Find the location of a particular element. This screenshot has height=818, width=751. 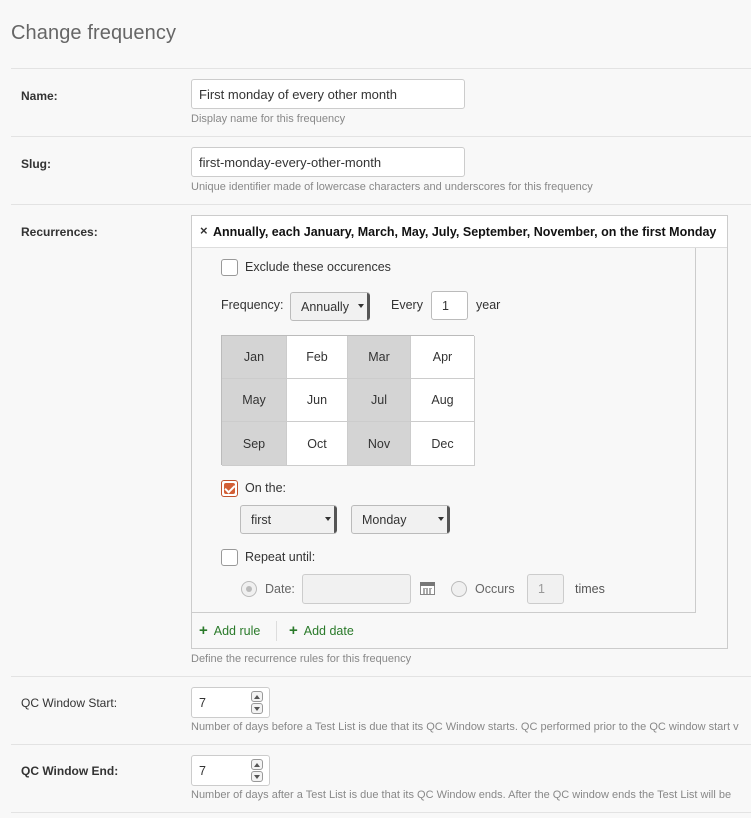

occurs-label: Occurs is located at coordinates (495, 589).